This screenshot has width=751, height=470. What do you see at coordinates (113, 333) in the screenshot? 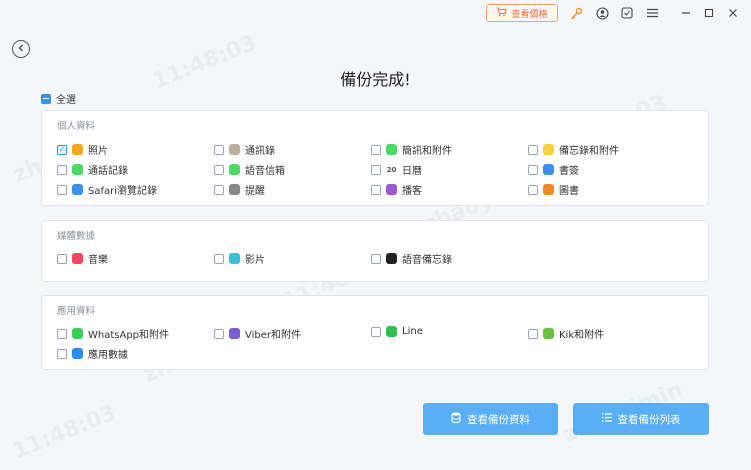
I see `data-item: WhatsApp和附件` at bounding box center [113, 333].